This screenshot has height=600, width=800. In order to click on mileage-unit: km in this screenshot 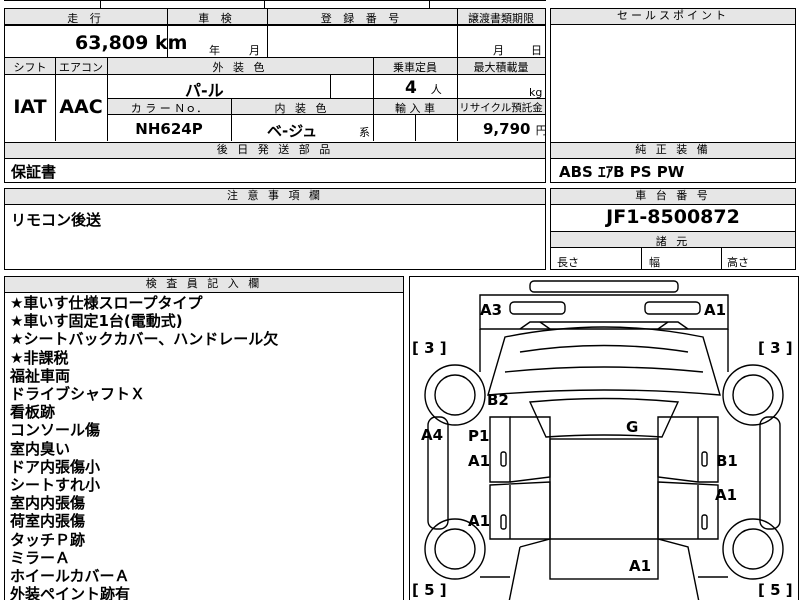, I will do `click(171, 43)`.